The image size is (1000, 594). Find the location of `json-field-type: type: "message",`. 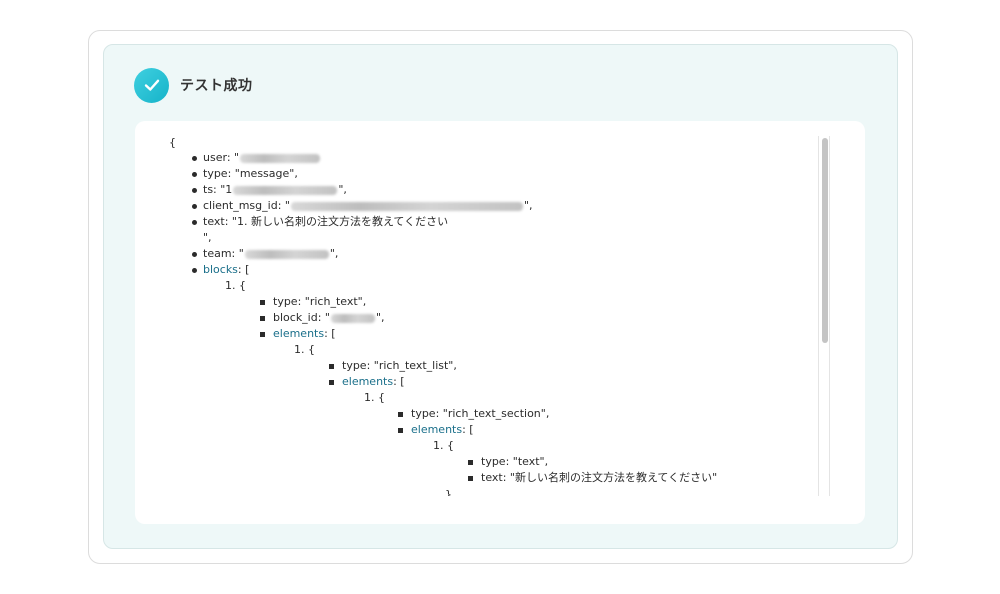

json-field-type: type: "message", is located at coordinates (250, 173).